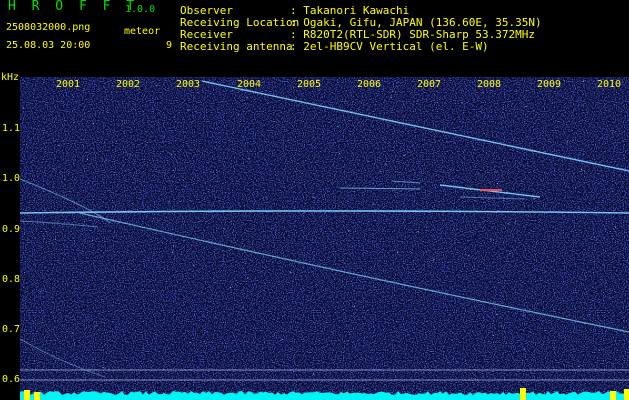 This screenshot has width=629, height=400. What do you see at coordinates (11, 178) in the screenshot?
I see `y-tick-label: 1.0` at bounding box center [11, 178].